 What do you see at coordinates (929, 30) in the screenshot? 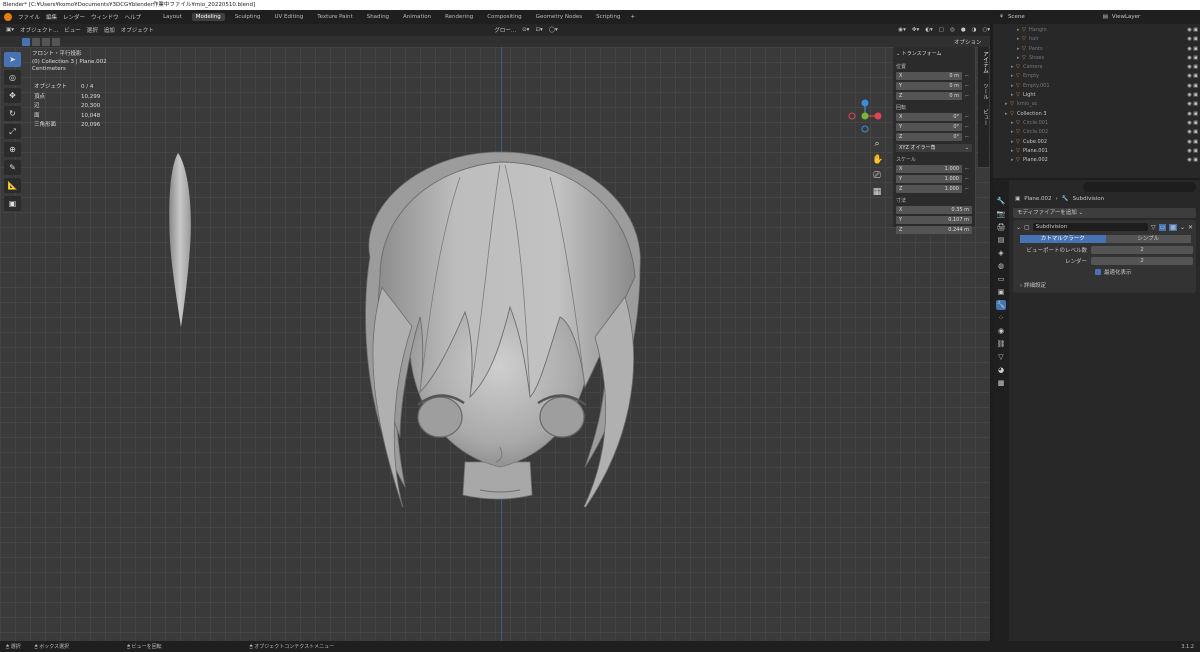
I see `overlay-toggle-icon: ◐▾` at bounding box center [929, 30].